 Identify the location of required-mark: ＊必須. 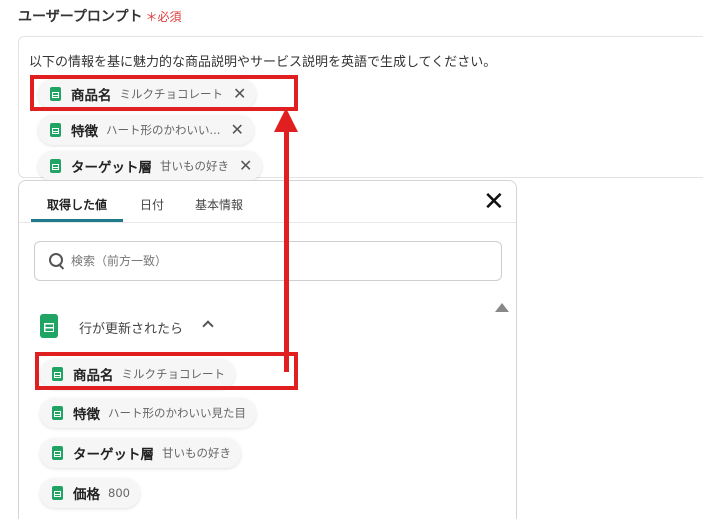
(163, 17).